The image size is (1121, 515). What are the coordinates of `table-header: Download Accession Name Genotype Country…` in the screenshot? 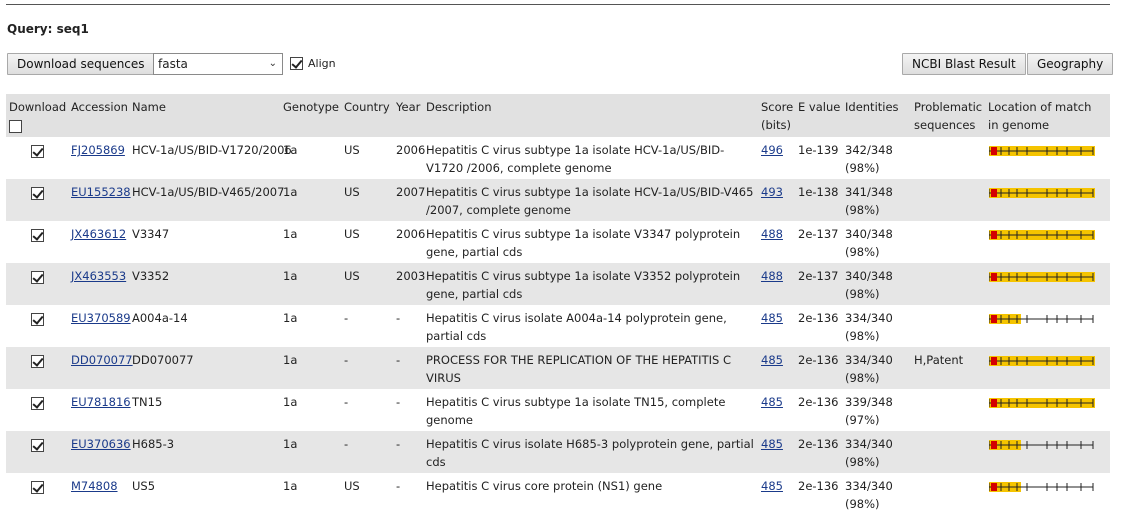 It's located at (558, 115).